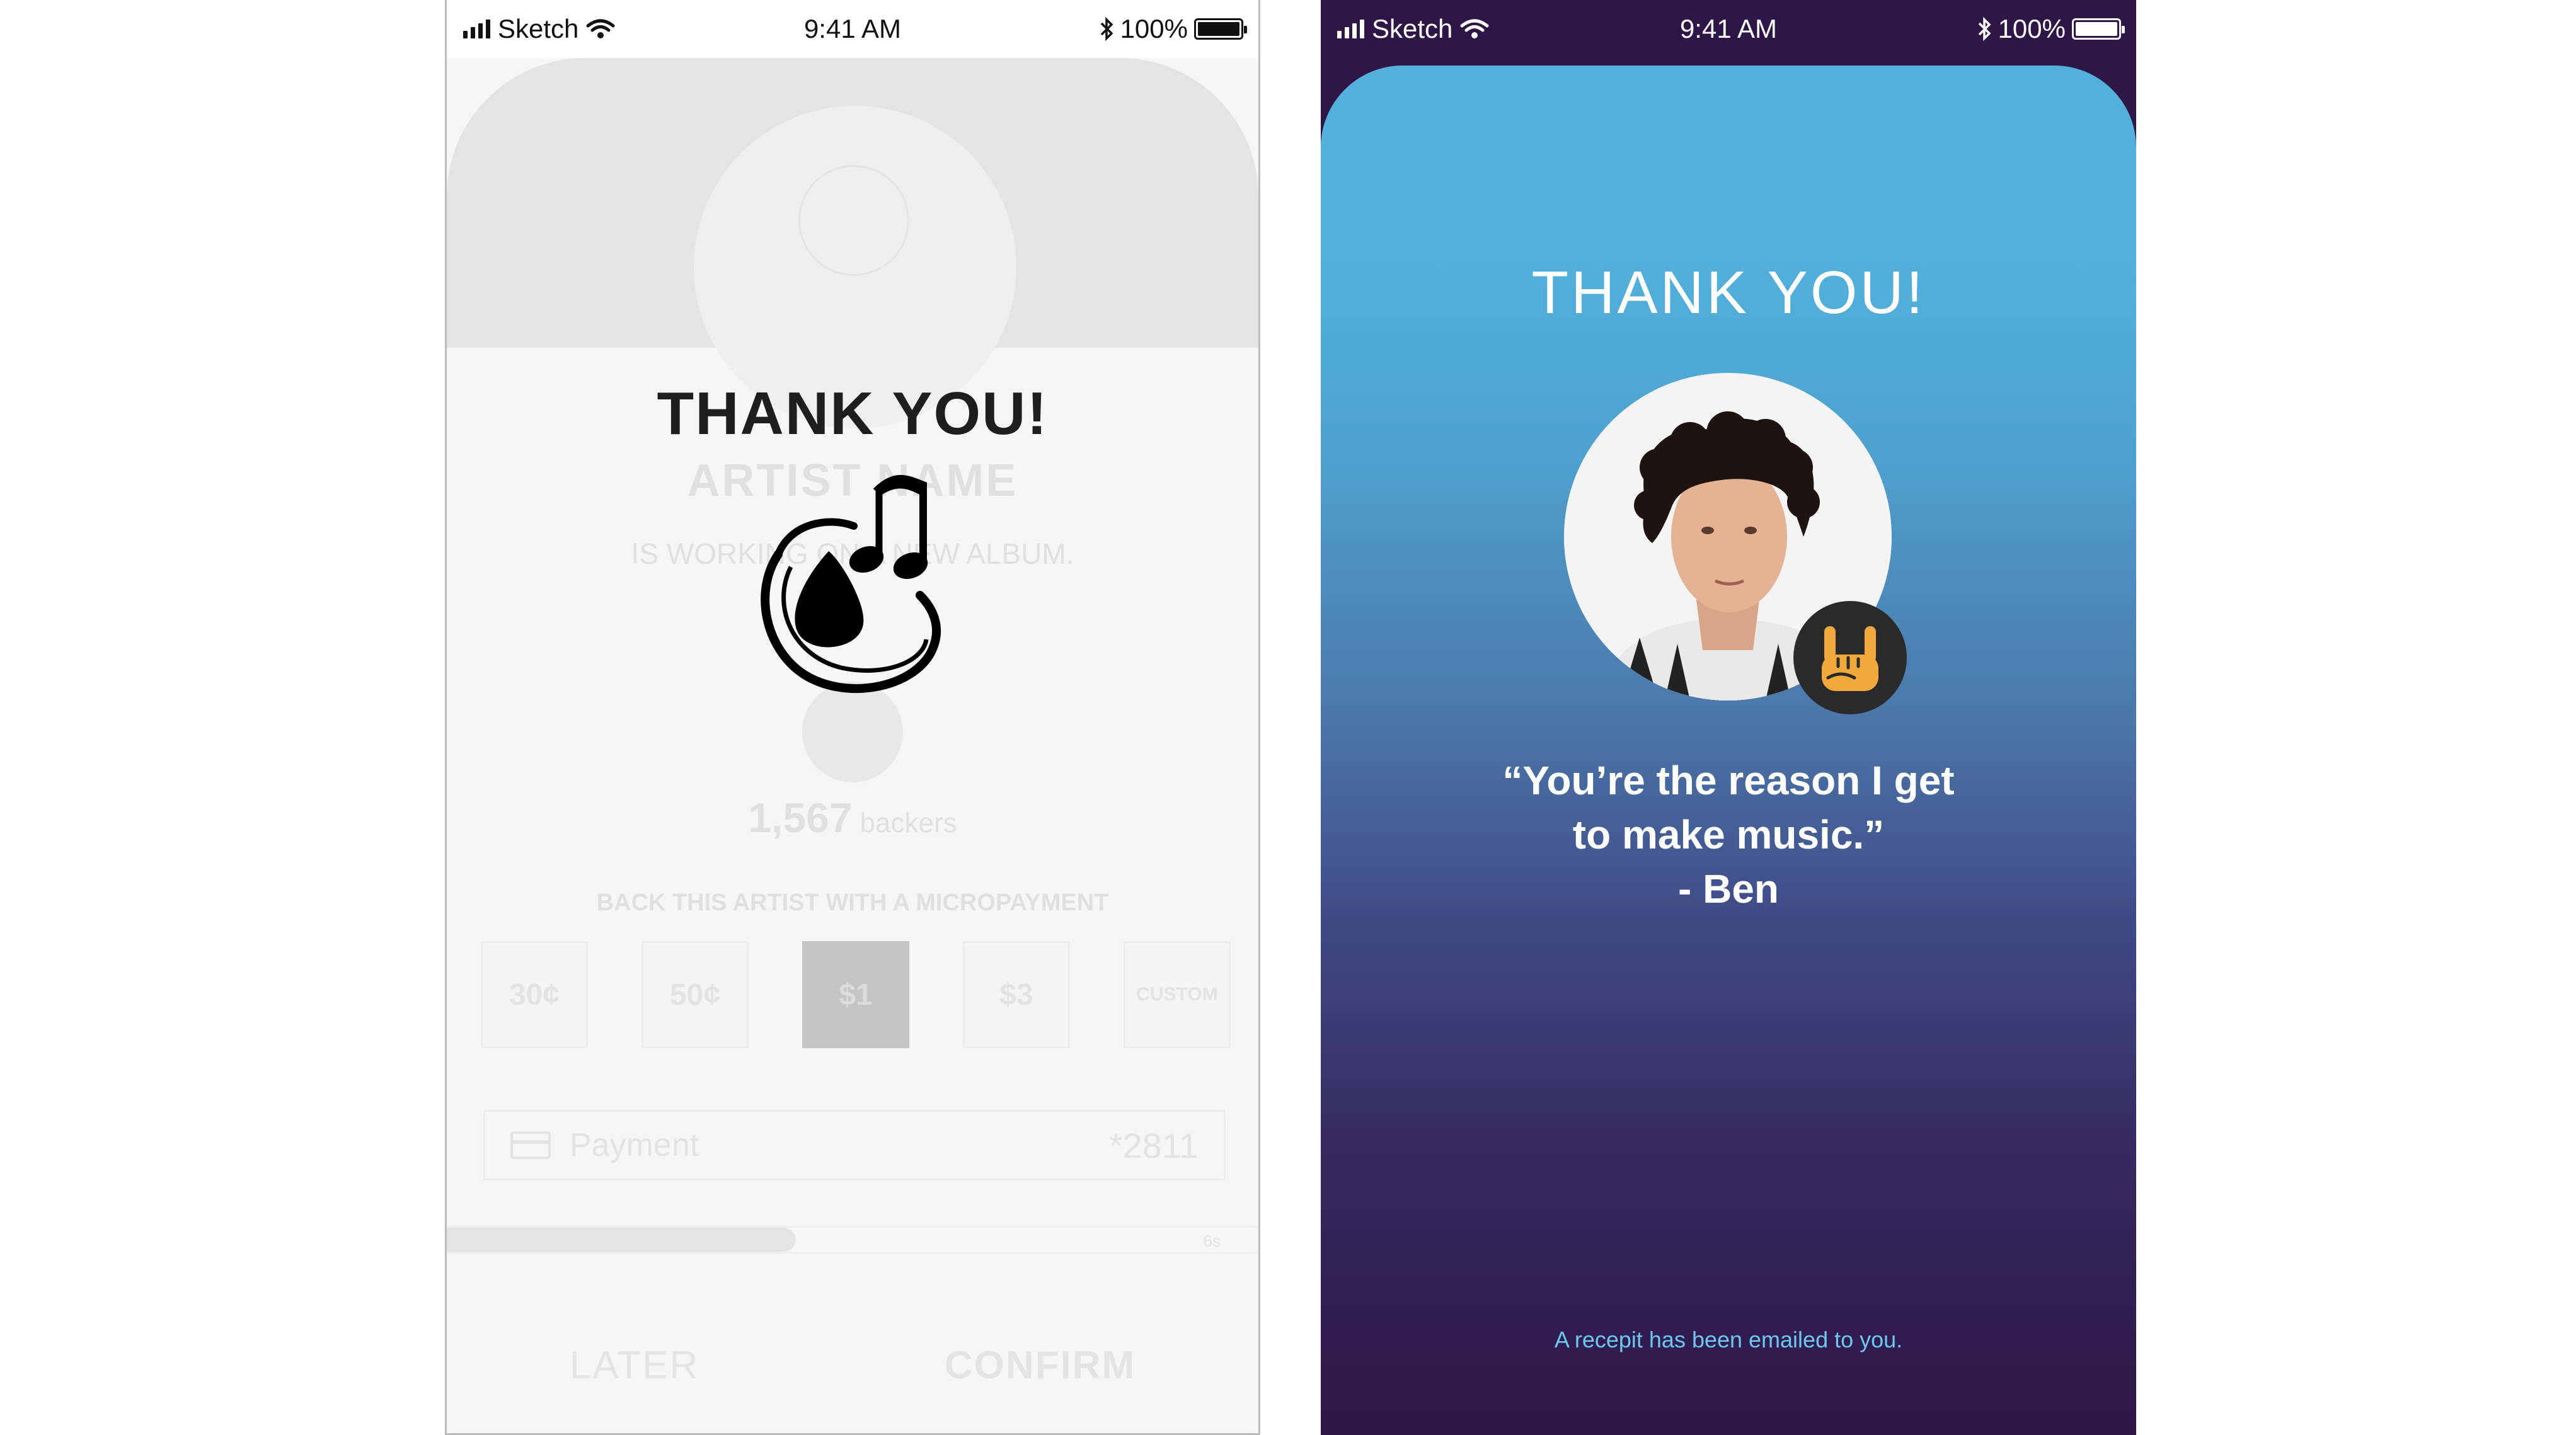 The height and width of the screenshot is (1435, 2576). Describe the element at coordinates (534, 994) in the screenshot. I see `amount-option: 30¢` at that location.